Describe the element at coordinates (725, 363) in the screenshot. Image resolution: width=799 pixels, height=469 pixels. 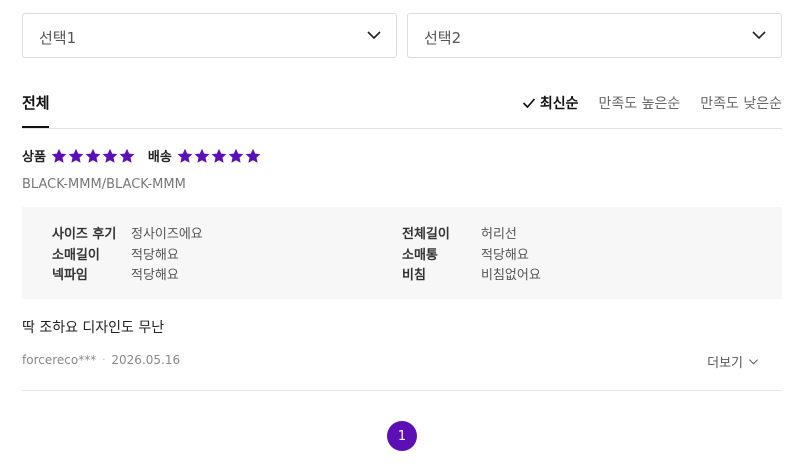
I see `more-button-label: 더보기` at that location.